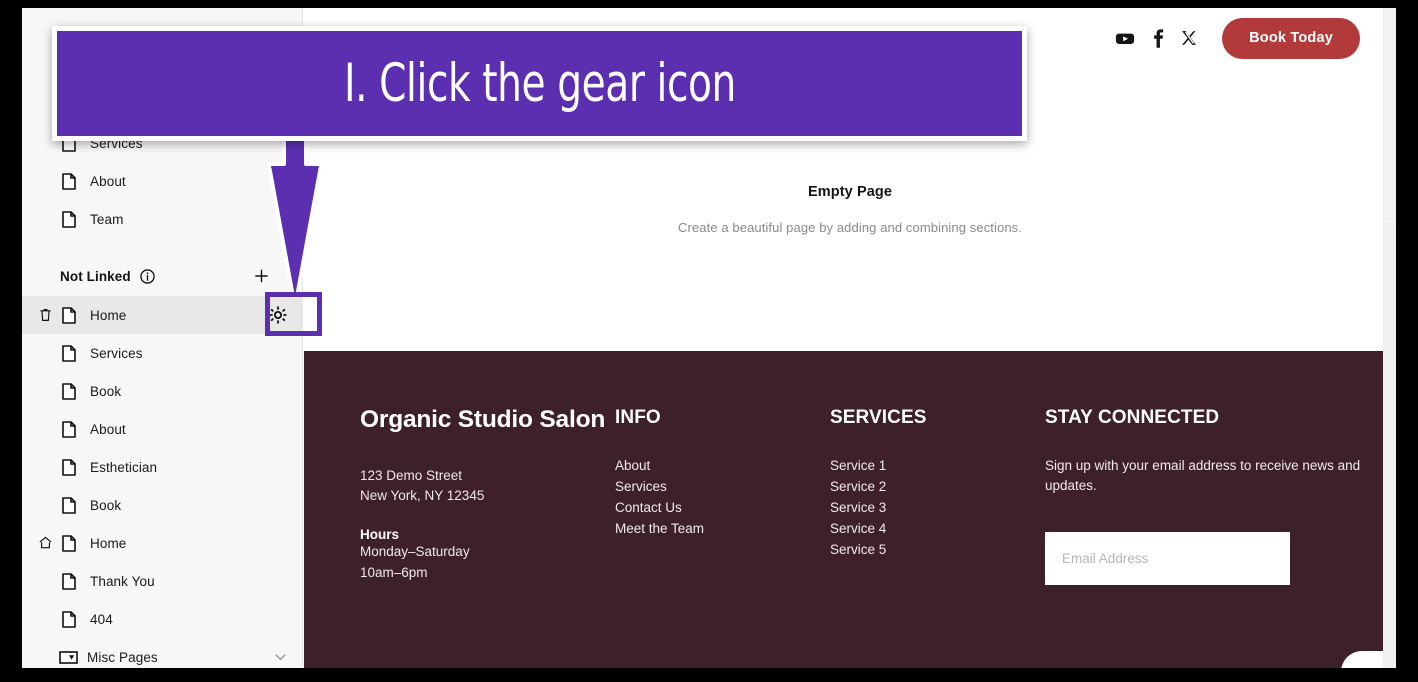 The height and width of the screenshot is (682, 1418). What do you see at coordinates (722, 487) in the screenshot?
I see `footer-link-services: Services` at bounding box center [722, 487].